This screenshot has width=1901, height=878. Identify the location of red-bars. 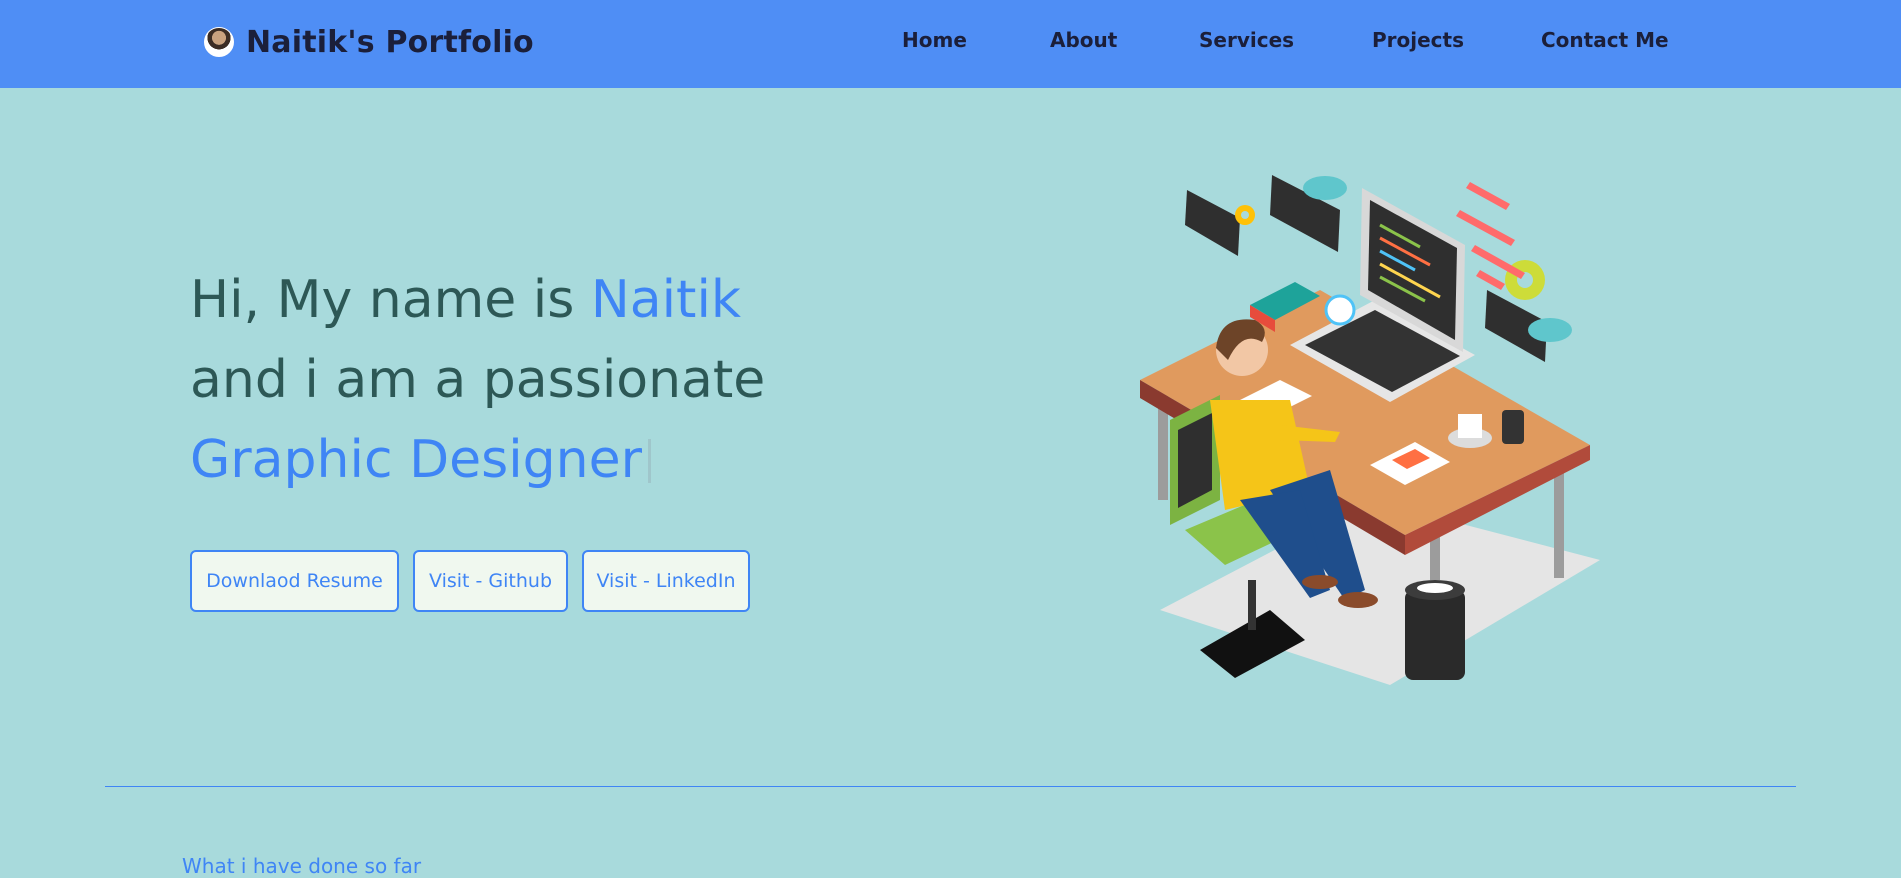
(1490, 236).